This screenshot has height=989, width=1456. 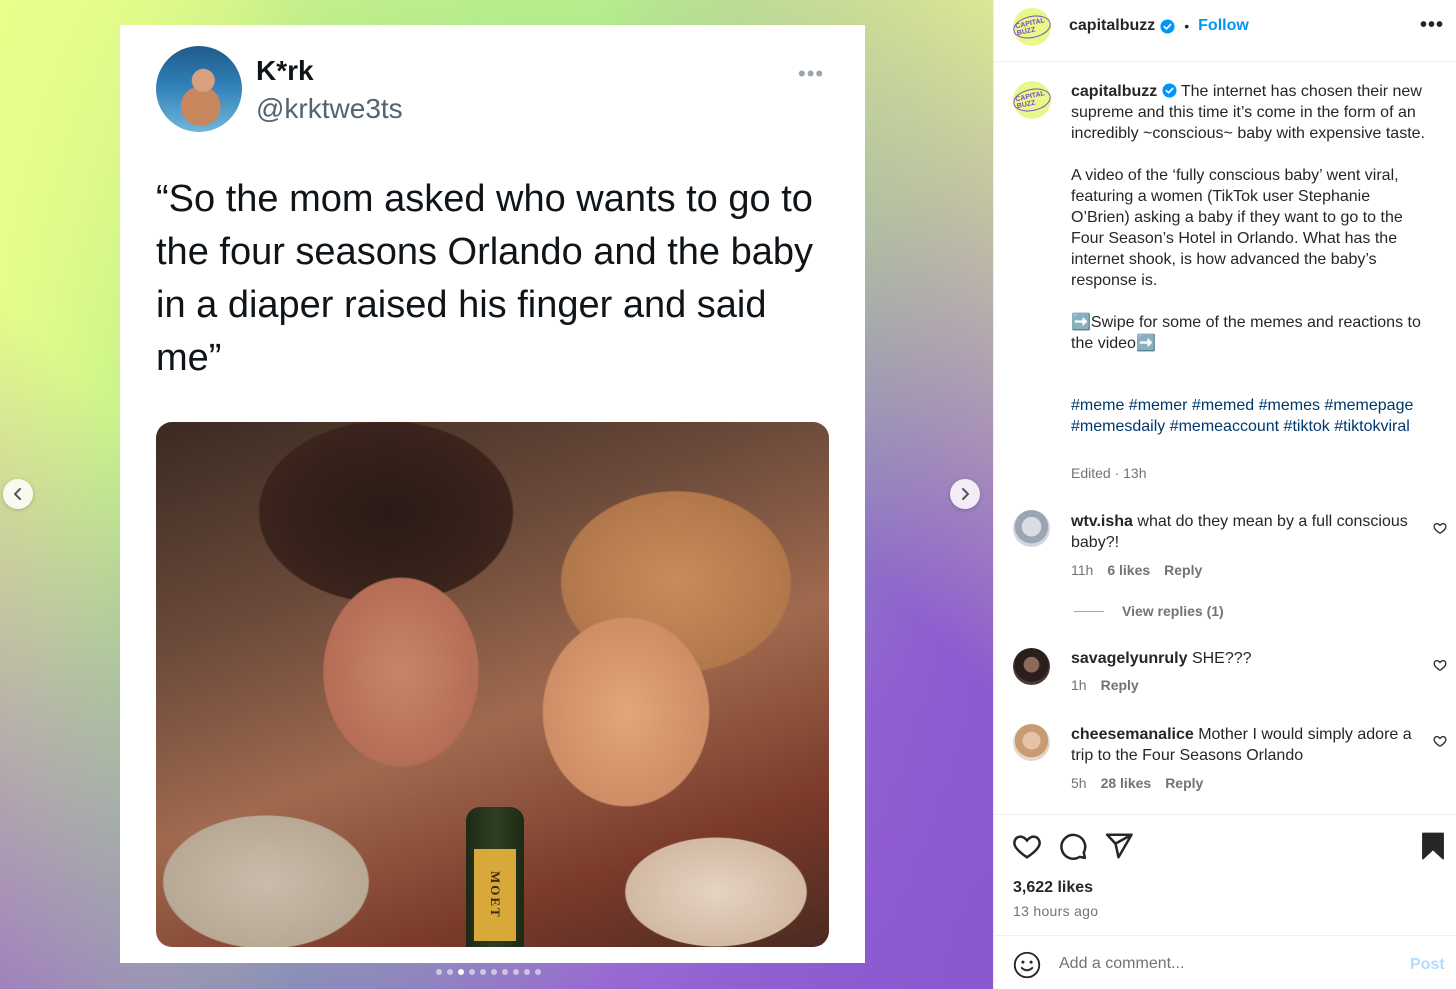 What do you see at coordinates (1129, 658) in the screenshot?
I see `comment-username: savagelyunruly` at bounding box center [1129, 658].